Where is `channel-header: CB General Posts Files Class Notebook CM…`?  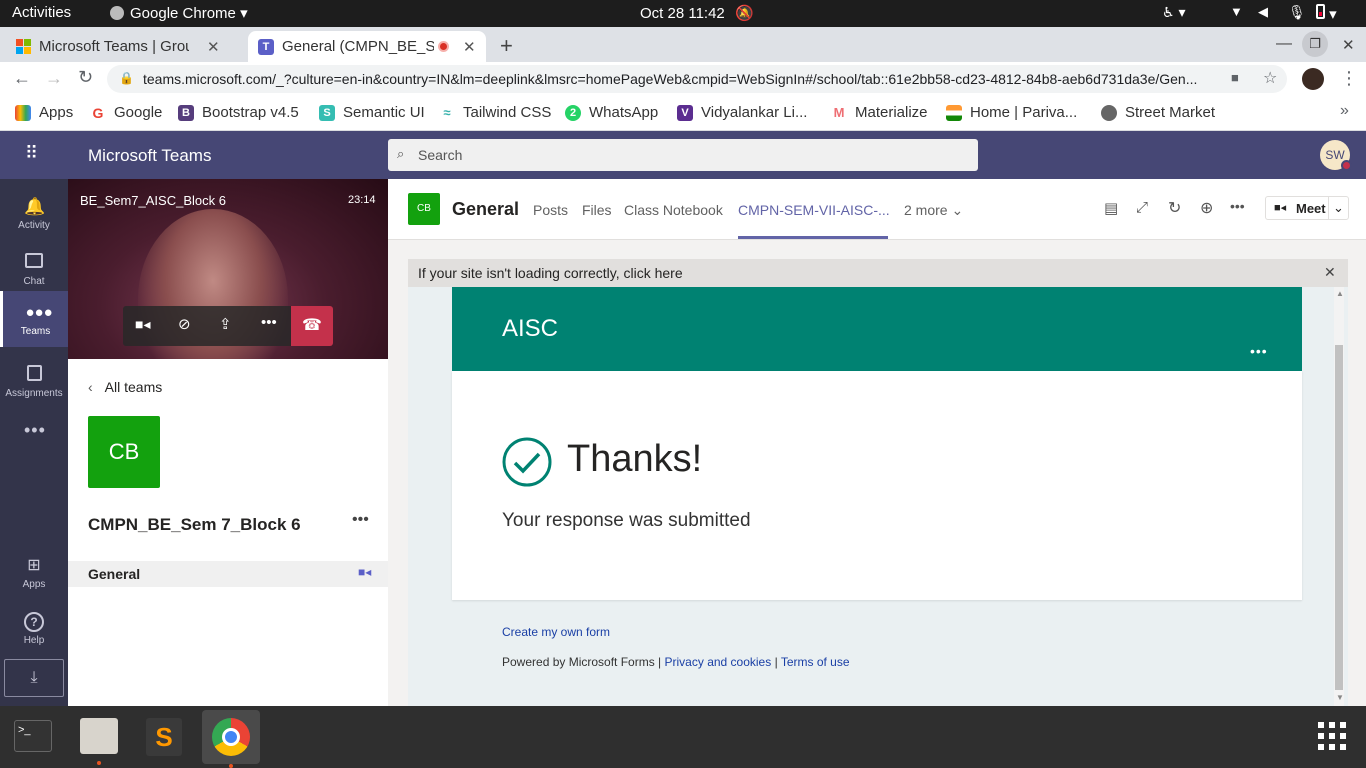
channel-header: CB General Posts Files Class Notebook CM… is located at coordinates (877, 209).